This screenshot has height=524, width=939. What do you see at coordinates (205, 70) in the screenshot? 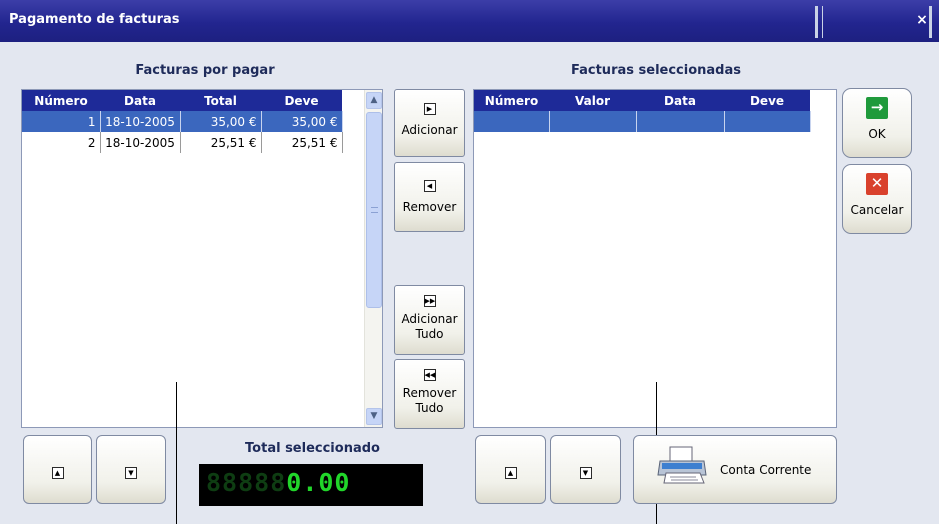
I see `left-panel-title: Facturas por pagar` at bounding box center [205, 70].